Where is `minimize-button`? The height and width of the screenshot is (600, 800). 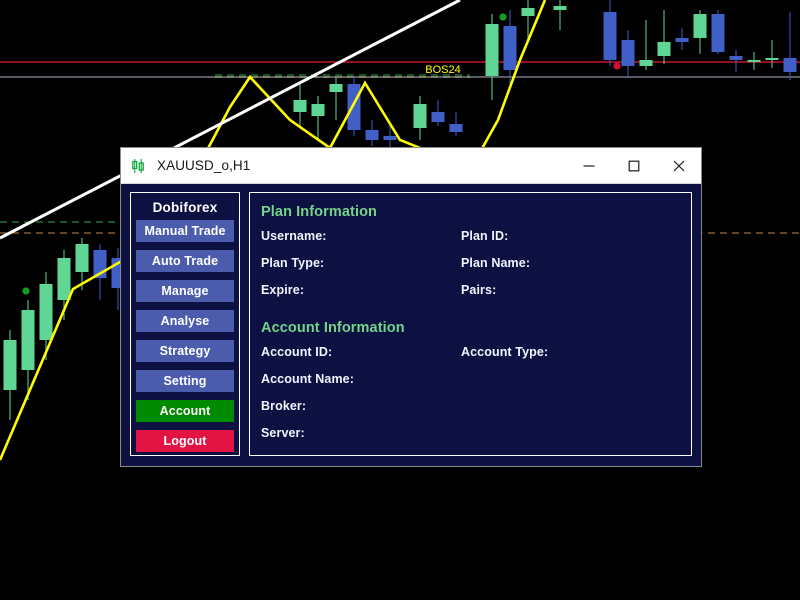
minimize-button is located at coordinates (588, 165).